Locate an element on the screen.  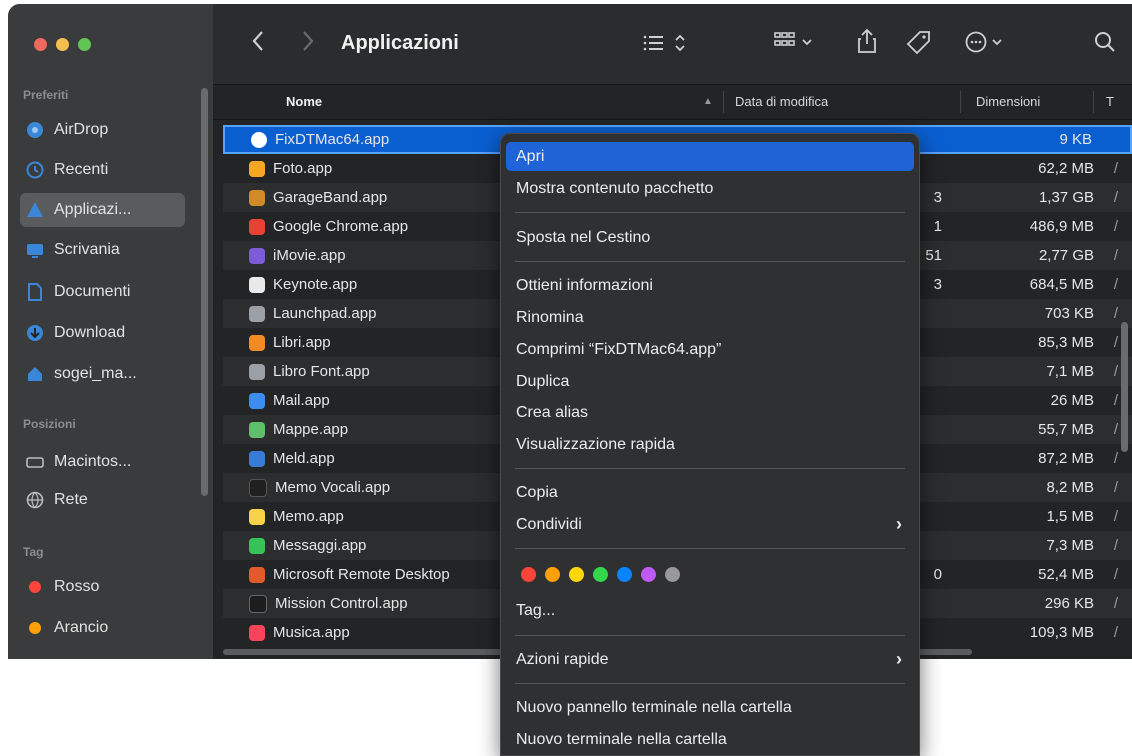
sidebar-item-rete: Rete is located at coordinates (102, 500).